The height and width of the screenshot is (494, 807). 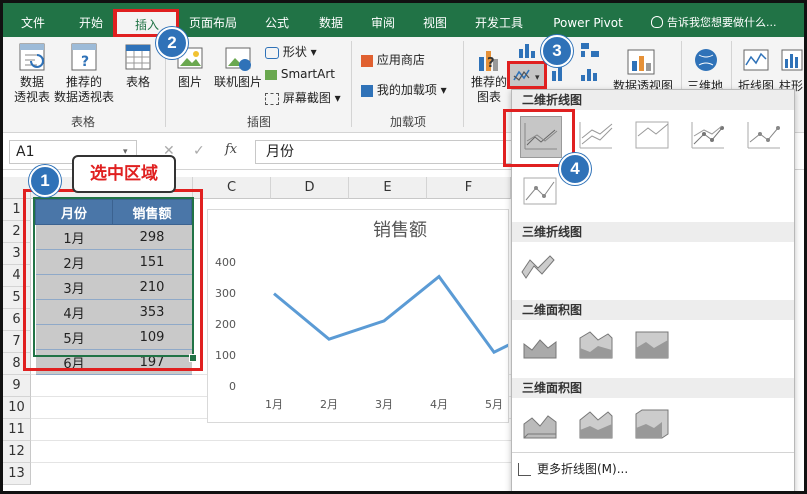 What do you see at coordinates (199, 151) in the screenshot?
I see `confirm-icon: ✓` at bounding box center [199, 151].